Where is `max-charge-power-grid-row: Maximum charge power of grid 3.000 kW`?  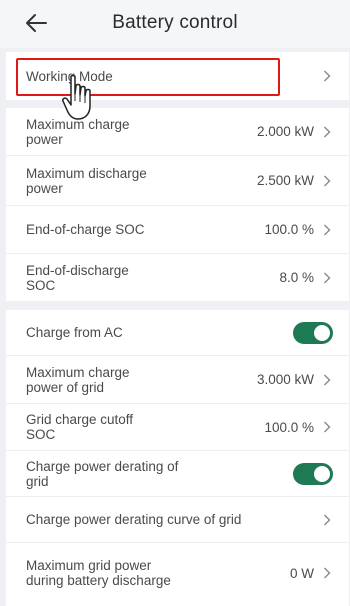
max-charge-power-grid-row: Maximum charge power of grid 3.000 kW is located at coordinates (177, 380).